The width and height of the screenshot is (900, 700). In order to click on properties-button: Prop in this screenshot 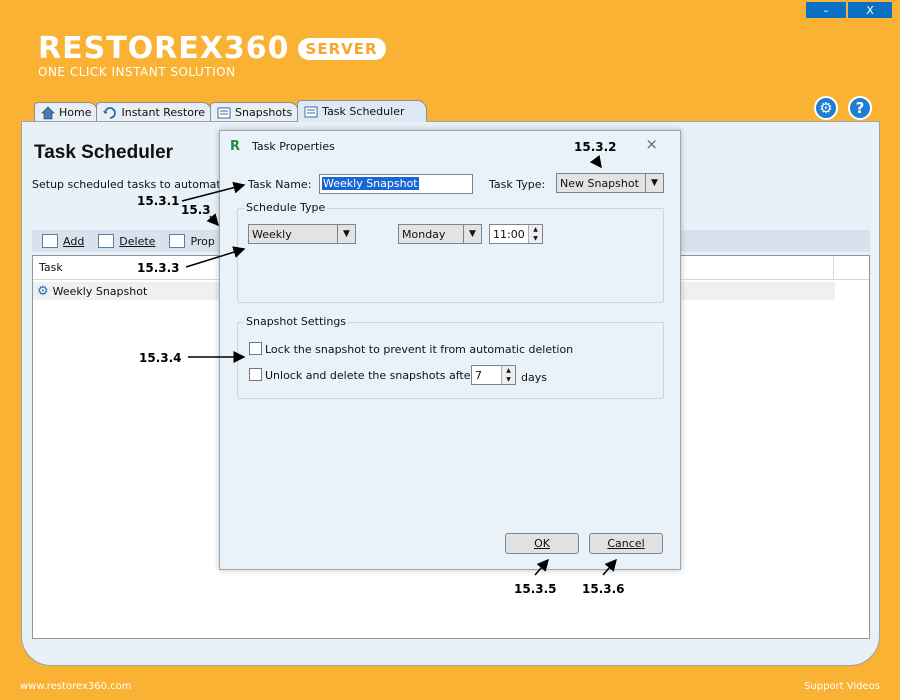, I will do `click(192, 241)`.